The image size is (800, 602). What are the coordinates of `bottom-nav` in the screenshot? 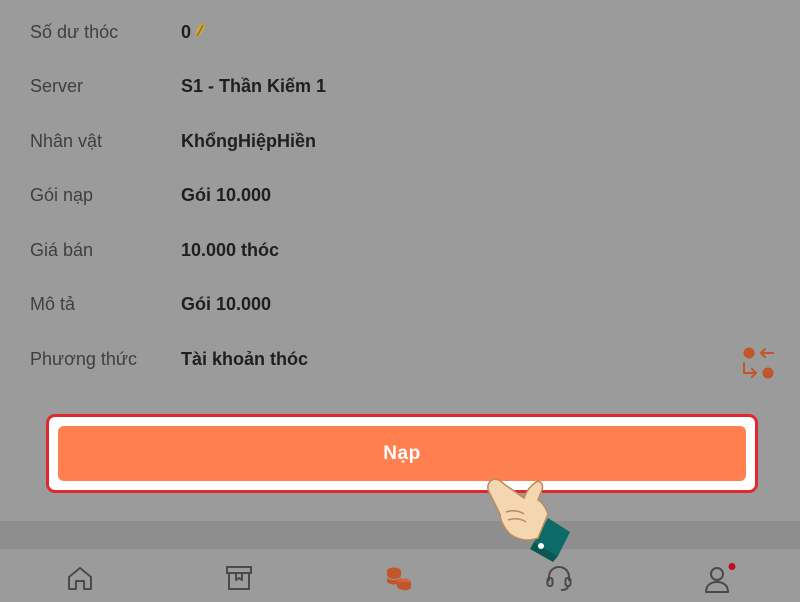 It's located at (400, 574).